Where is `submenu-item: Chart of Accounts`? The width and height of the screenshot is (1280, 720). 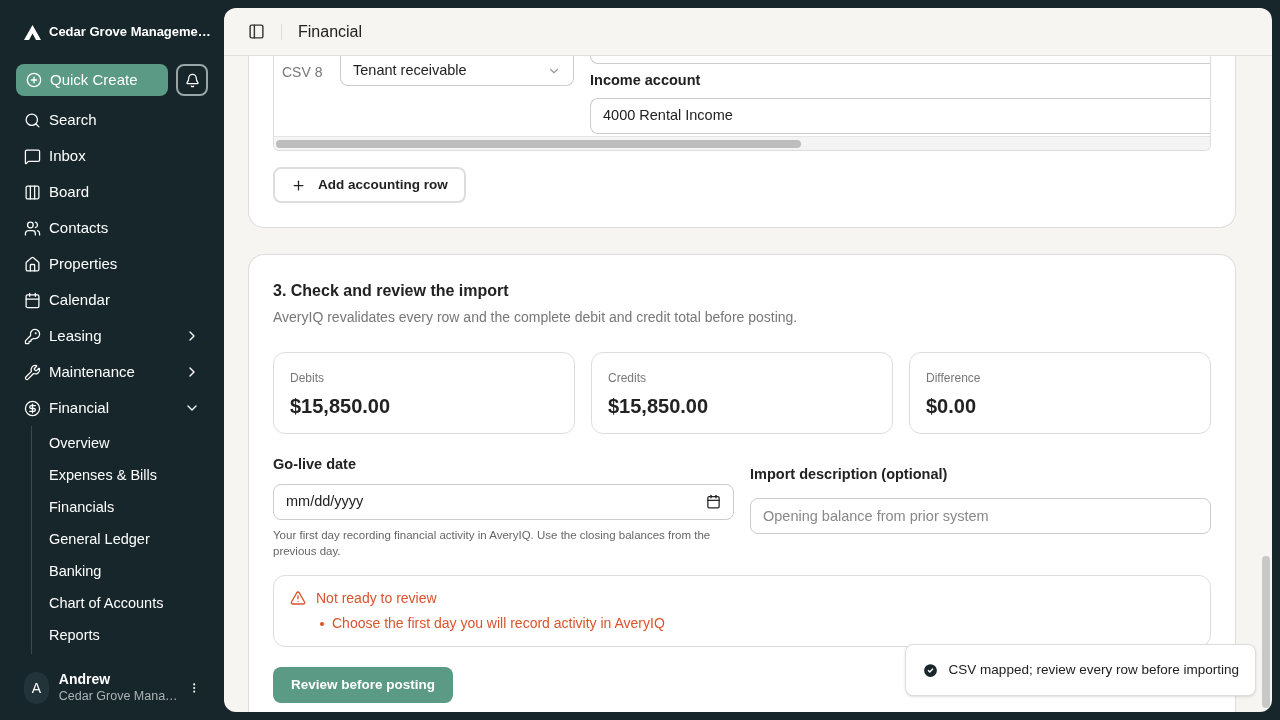
submenu-item: Chart of Accounts is located at coordinates (128, 604).